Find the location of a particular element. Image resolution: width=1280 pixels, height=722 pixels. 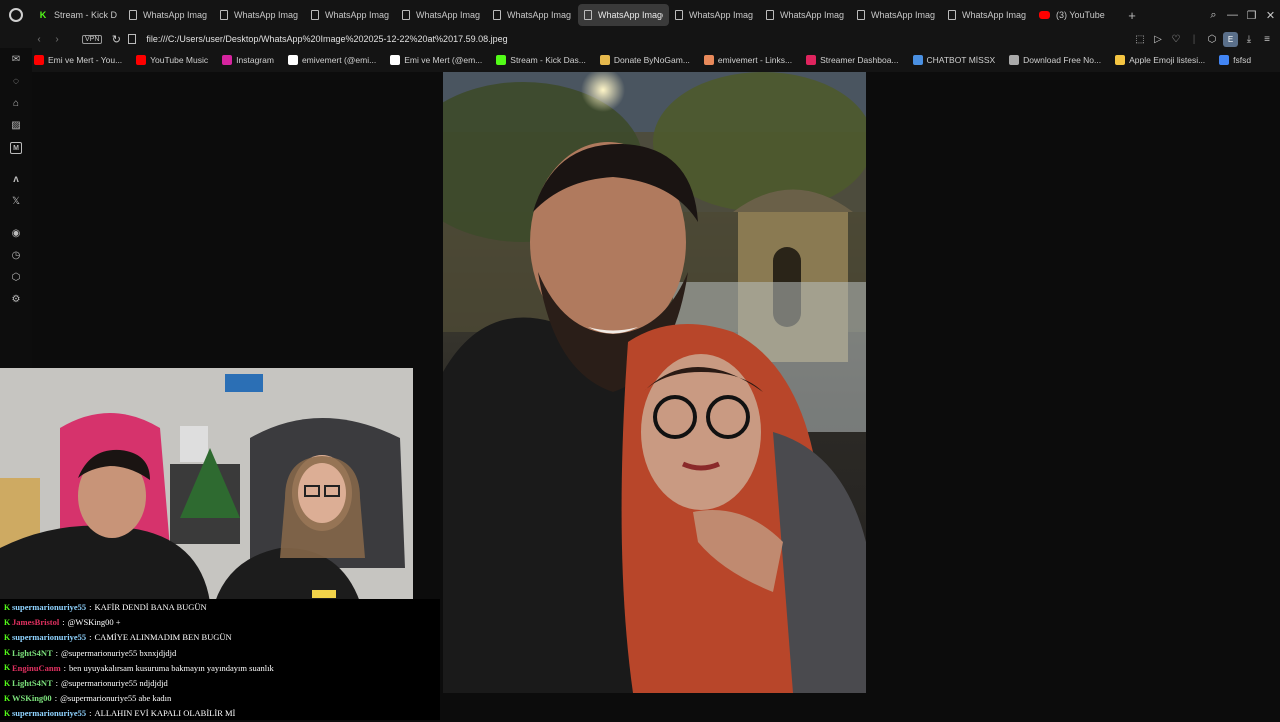

chat-text: @WSKing00 + is located at coordinates (94, 622).